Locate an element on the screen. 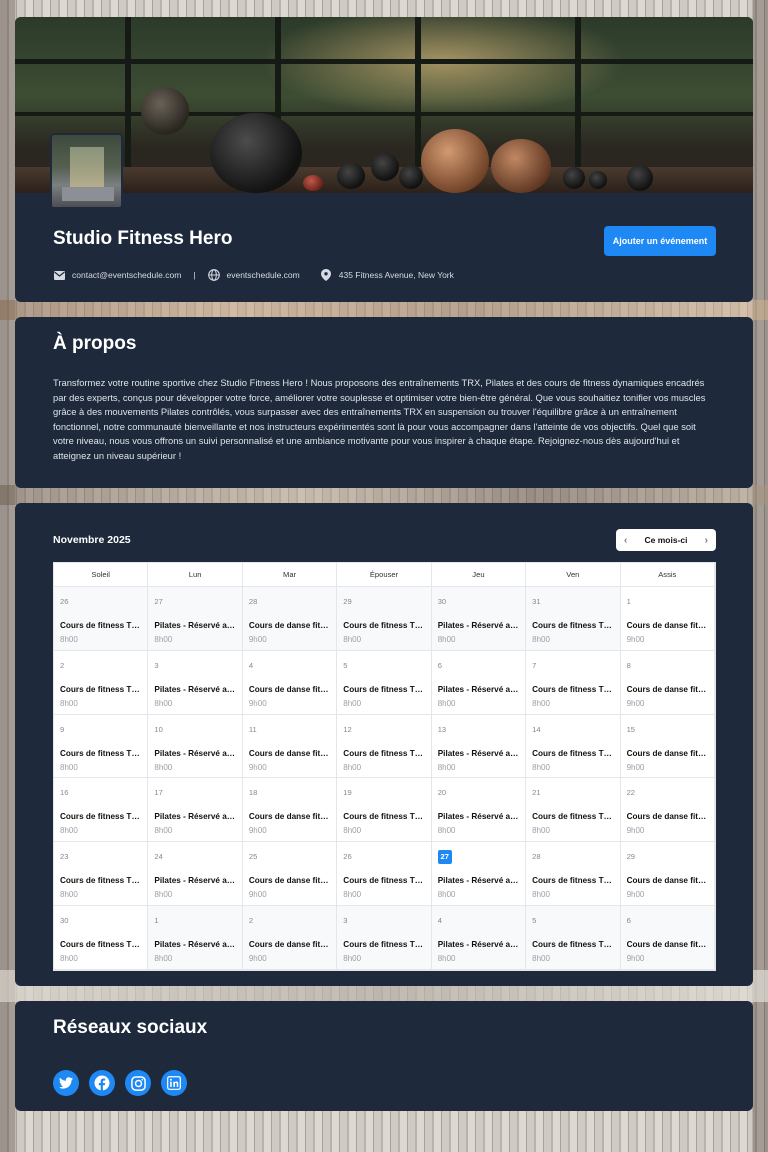 Image resolution: width=768 pixels, height=1152 pixels. calendar-day-cell: 25 Cours de danse fitness 9h00 is located at coordinates (290, 874).